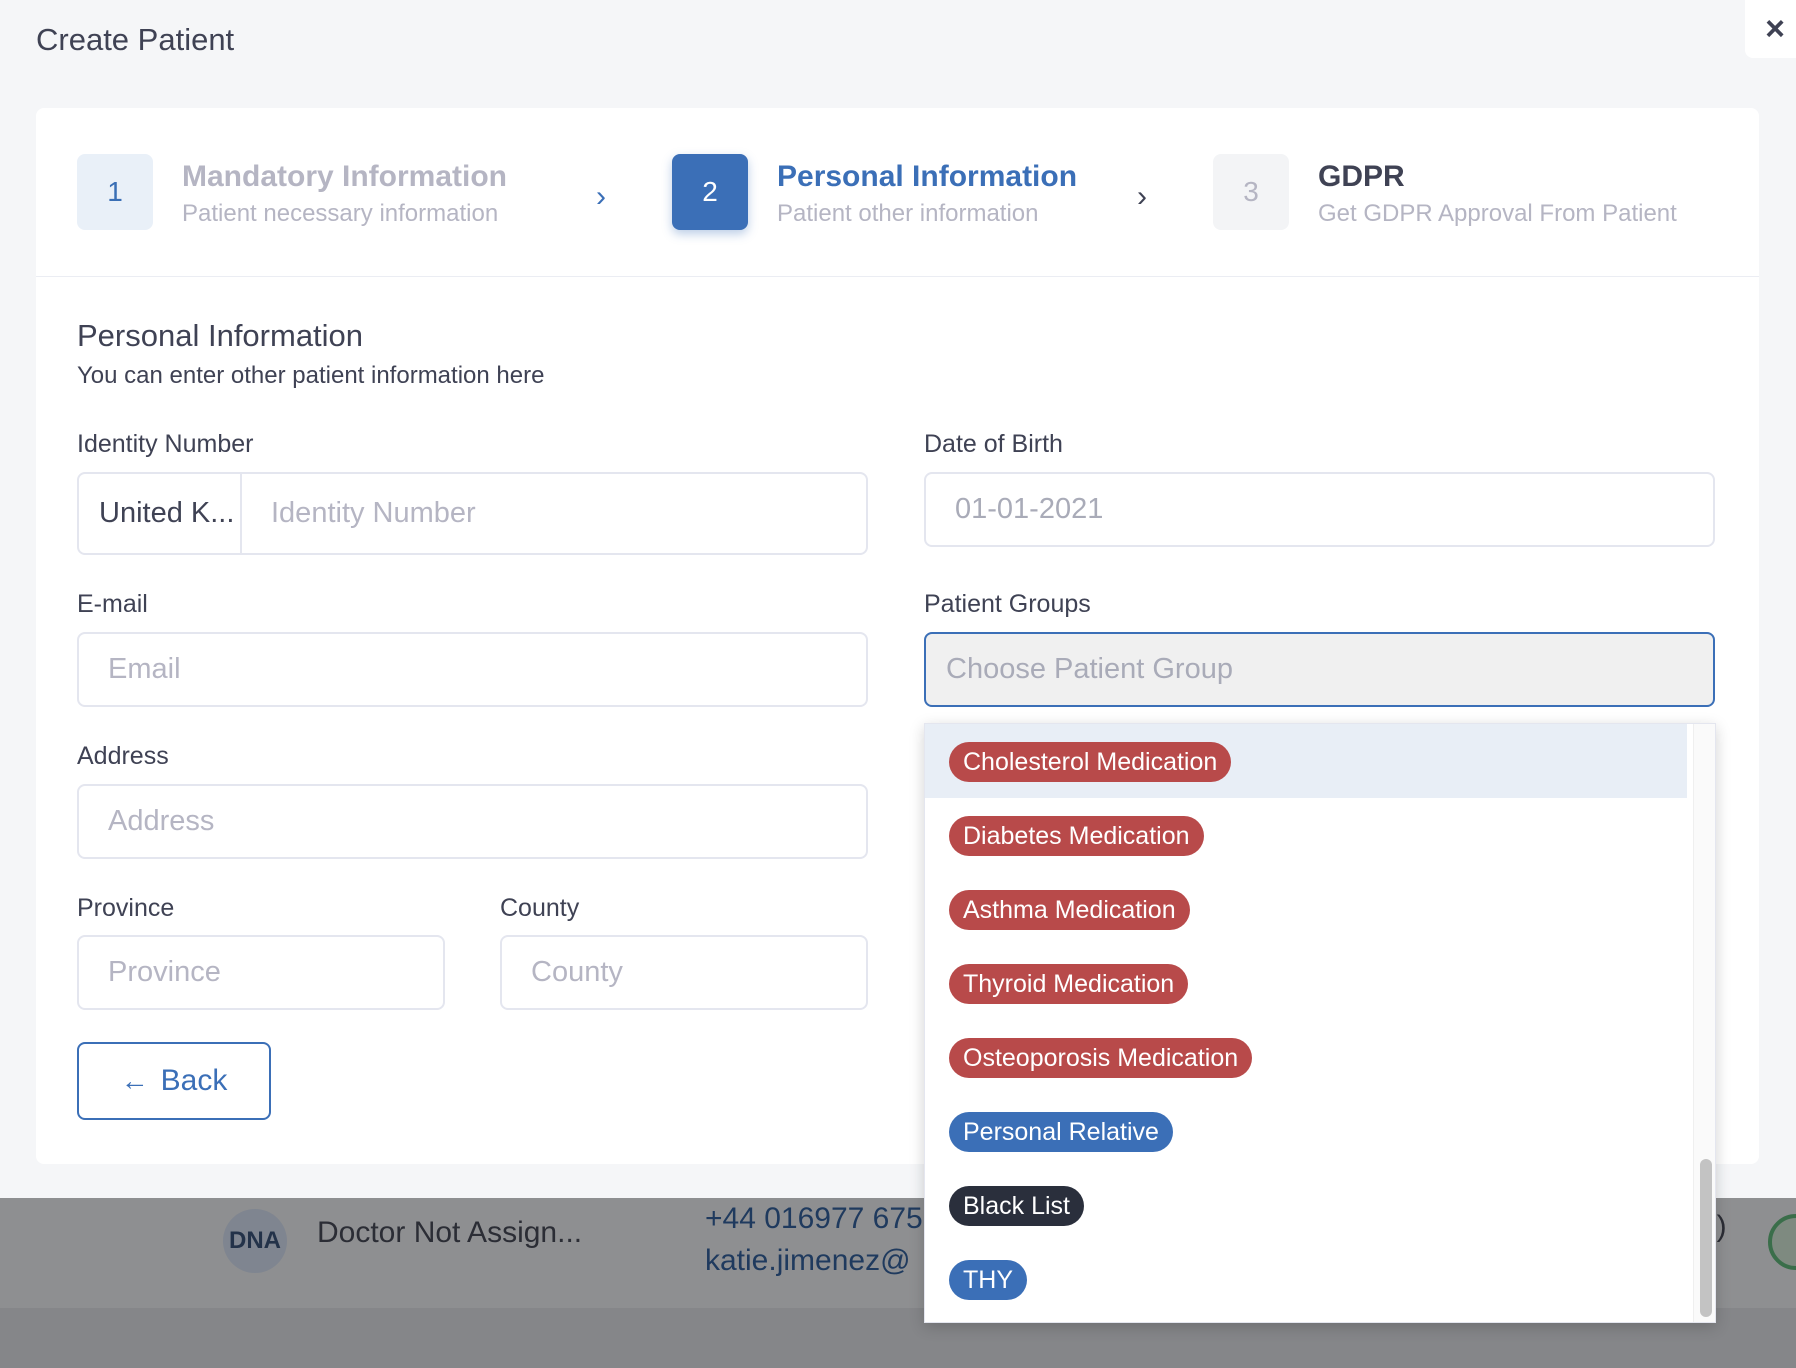 This screenshot has width=1796, height=1368. What do you see at coordinates (908, 213) in the screenshot?
I see `step-subtitle: Patient other information` at bounding box center [908, 213].